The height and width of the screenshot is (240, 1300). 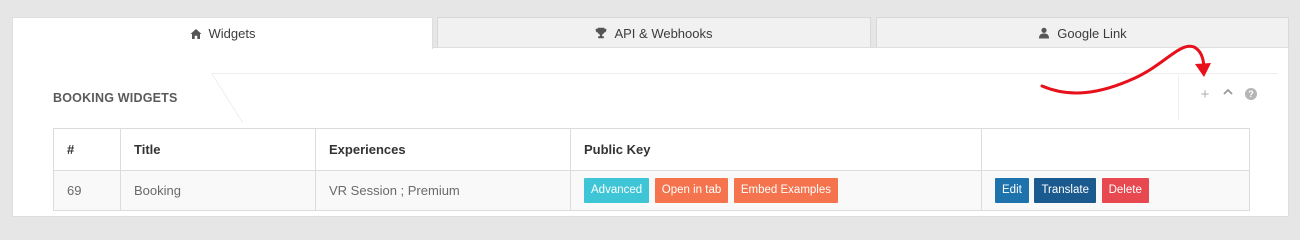 I want to click on column-header-actions, so click(x=1115, y=149).